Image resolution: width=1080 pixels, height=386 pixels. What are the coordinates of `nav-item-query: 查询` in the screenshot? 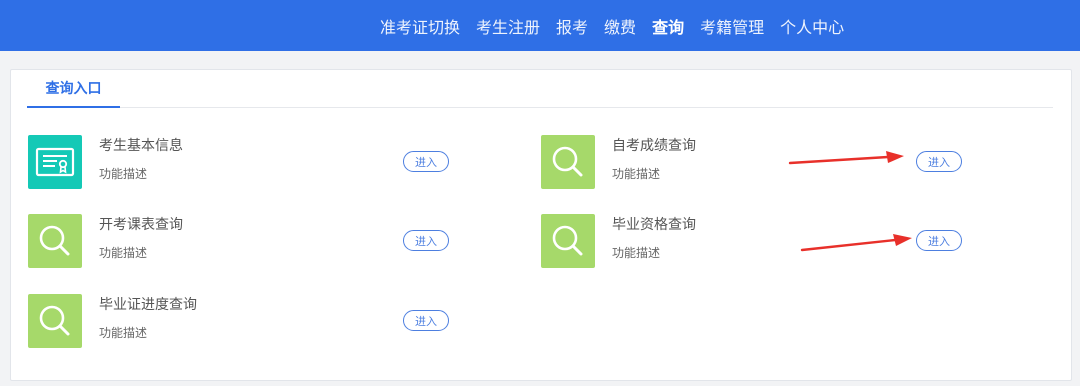 It's located at (668, 26).